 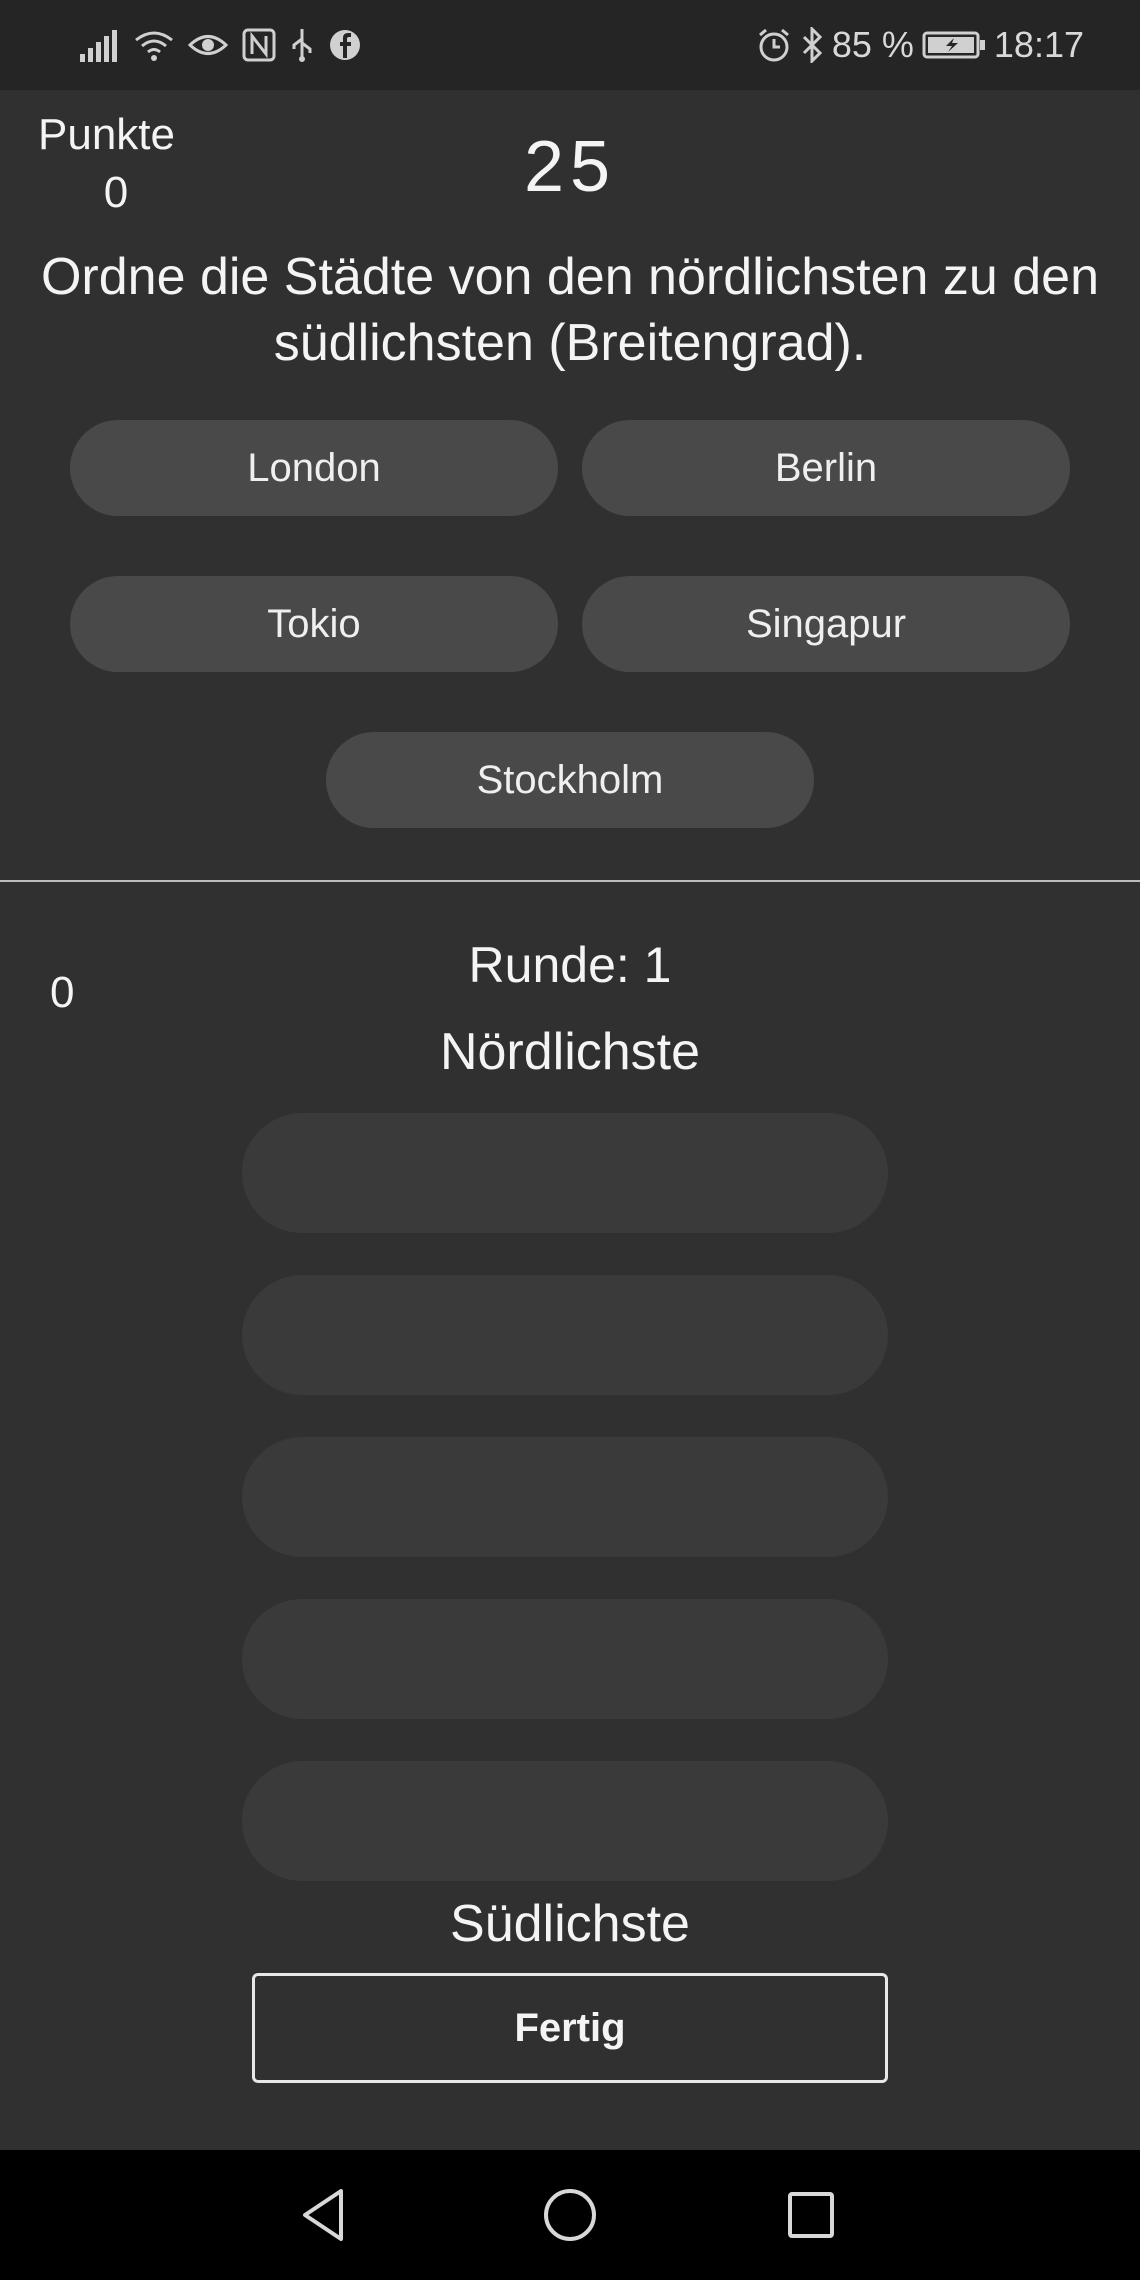 What do you see at coordinates (345, 45) in the screenshot?
I see `facebook-icon` at bounding box center [345, 45].